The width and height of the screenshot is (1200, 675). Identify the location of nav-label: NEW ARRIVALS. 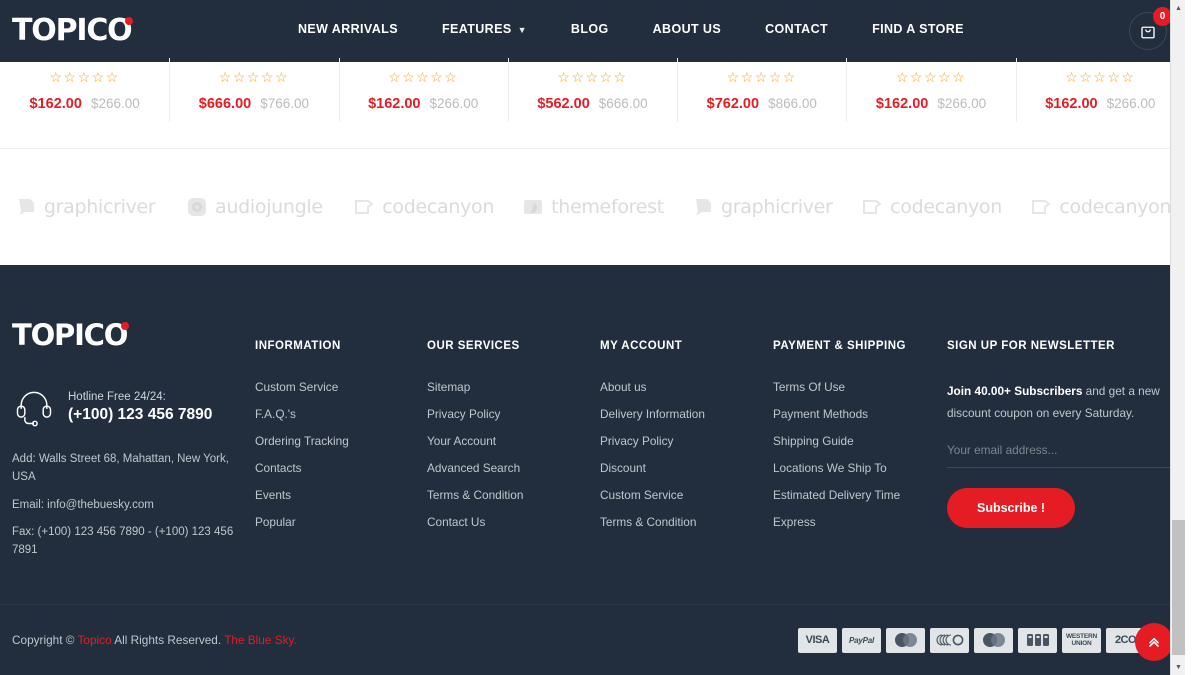
(348, 29).